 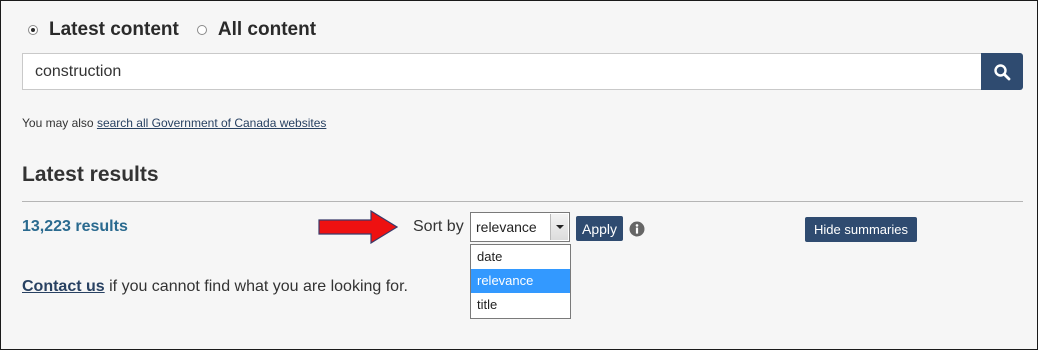 What do you see at coordinates (501, 71) in the screenshot?
I see `search-input: construction` at bounding box center [501, 71].